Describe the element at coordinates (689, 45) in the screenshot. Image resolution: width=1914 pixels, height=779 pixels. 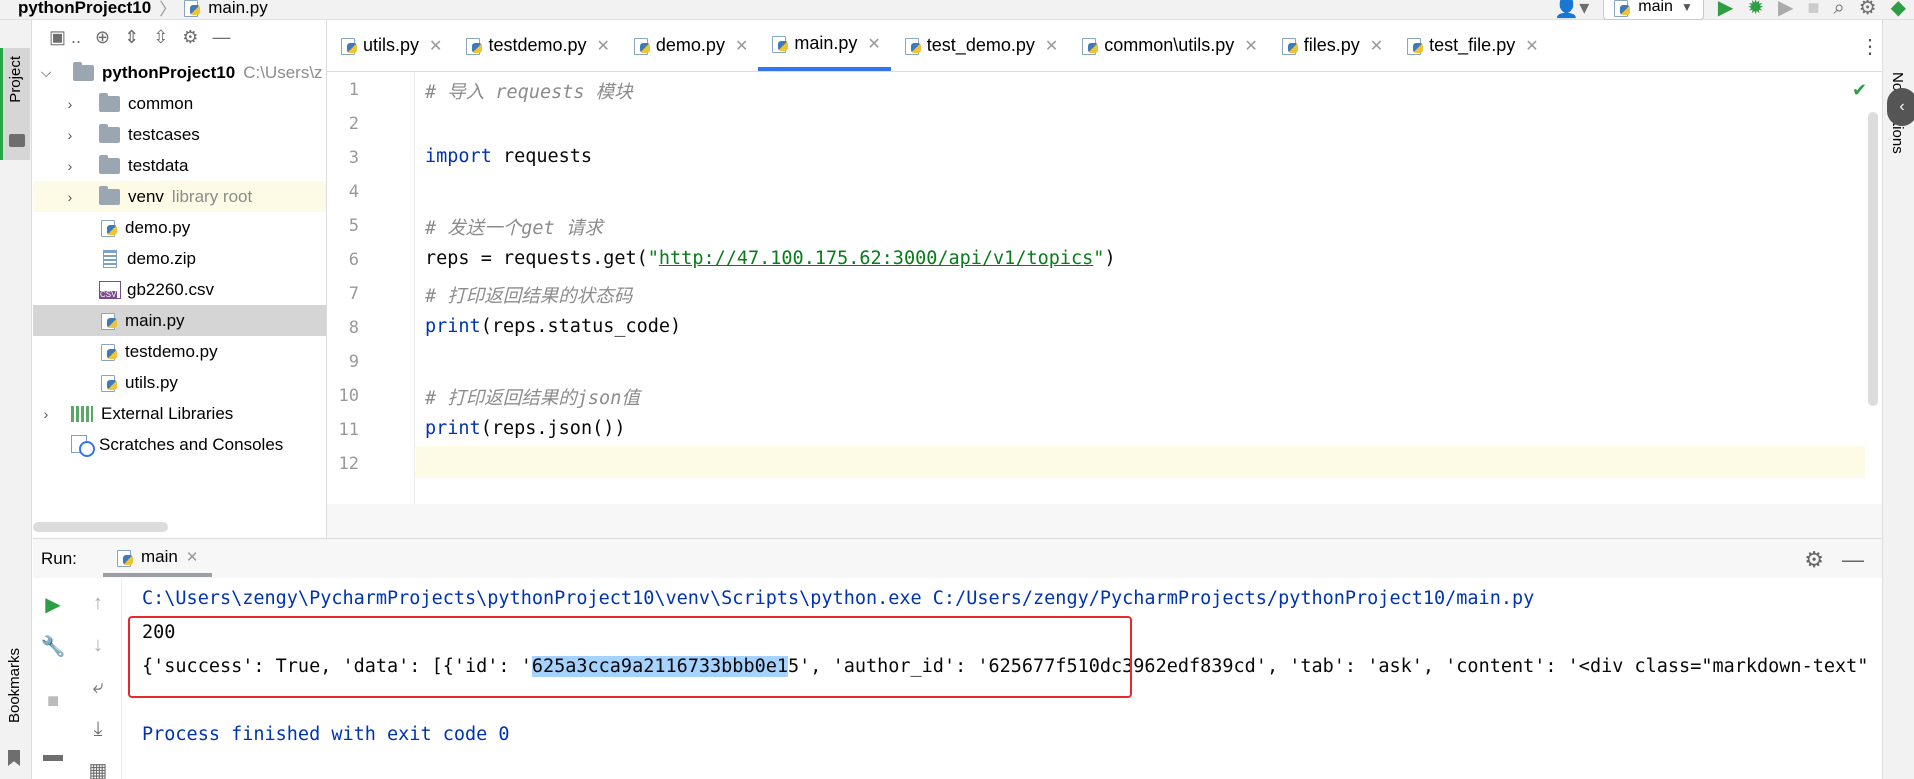
I see `tab-demo-py: demo.py ✕` at that location.